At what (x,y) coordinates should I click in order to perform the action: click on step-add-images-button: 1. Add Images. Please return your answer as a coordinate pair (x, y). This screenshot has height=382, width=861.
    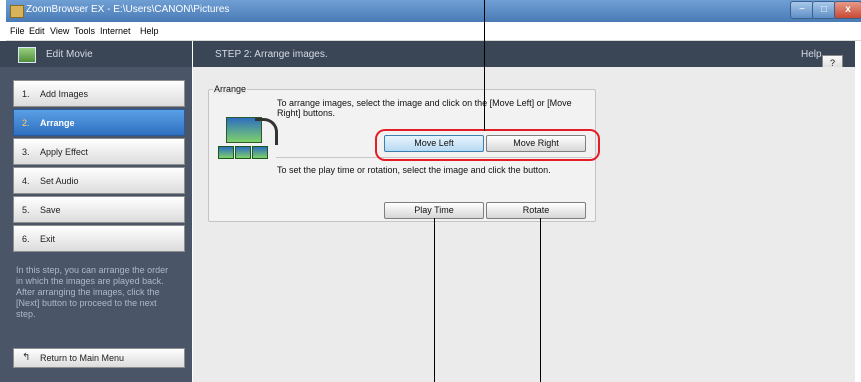
    Looking at the image, I should click on (99, 93).